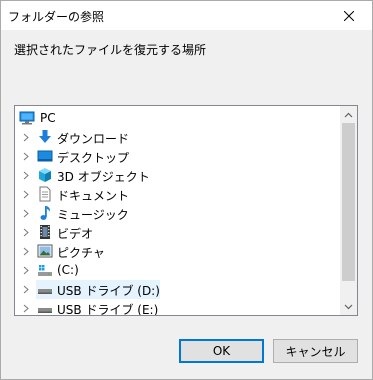 The image size is (373, 380). I want to click on chevron-up-icon, so click(348, 114).